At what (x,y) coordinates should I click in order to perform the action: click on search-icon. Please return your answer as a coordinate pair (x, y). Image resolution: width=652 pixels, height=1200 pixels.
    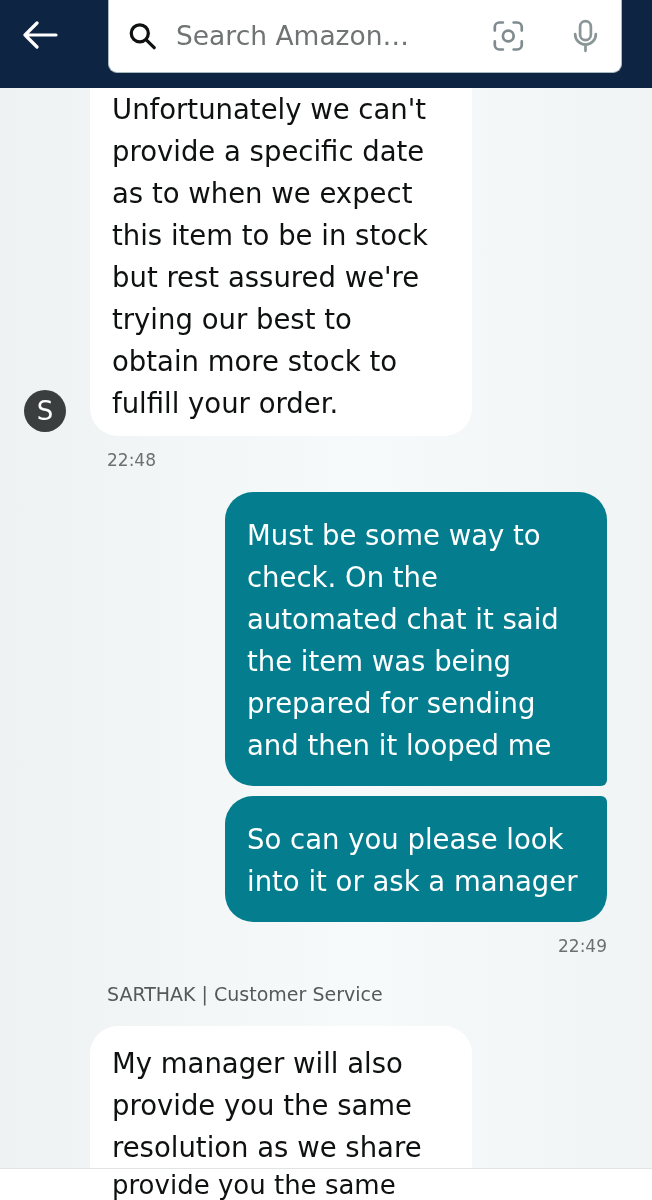
    Looking at the image, I should click on (142, 36).